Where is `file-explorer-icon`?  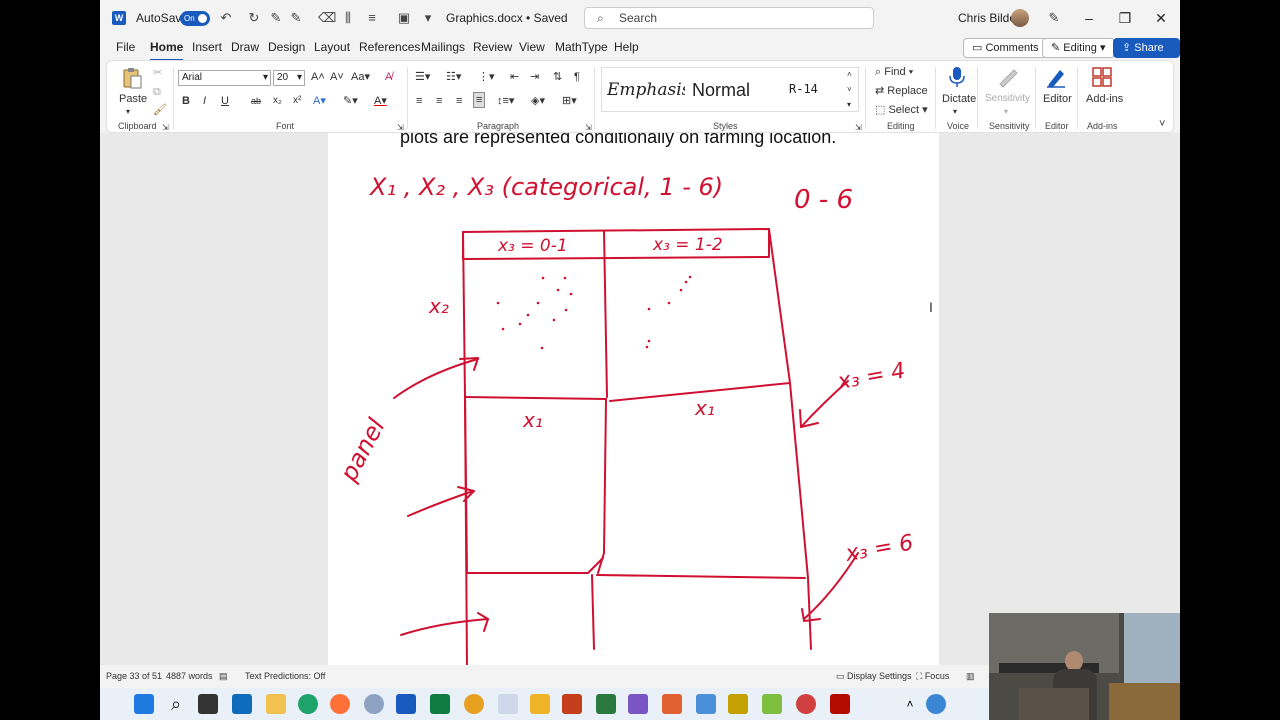
file-explorer-icon is located at coordinates (276, 704).